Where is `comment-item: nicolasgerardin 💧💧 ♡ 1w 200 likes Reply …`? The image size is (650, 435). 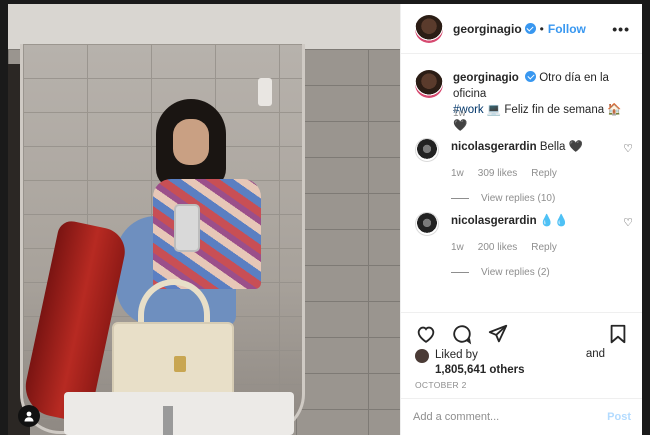
comment-item: nicolasgerardin 💧💧 ♡ 1w 200 likes Reply … is located at coordinates (524, 245).